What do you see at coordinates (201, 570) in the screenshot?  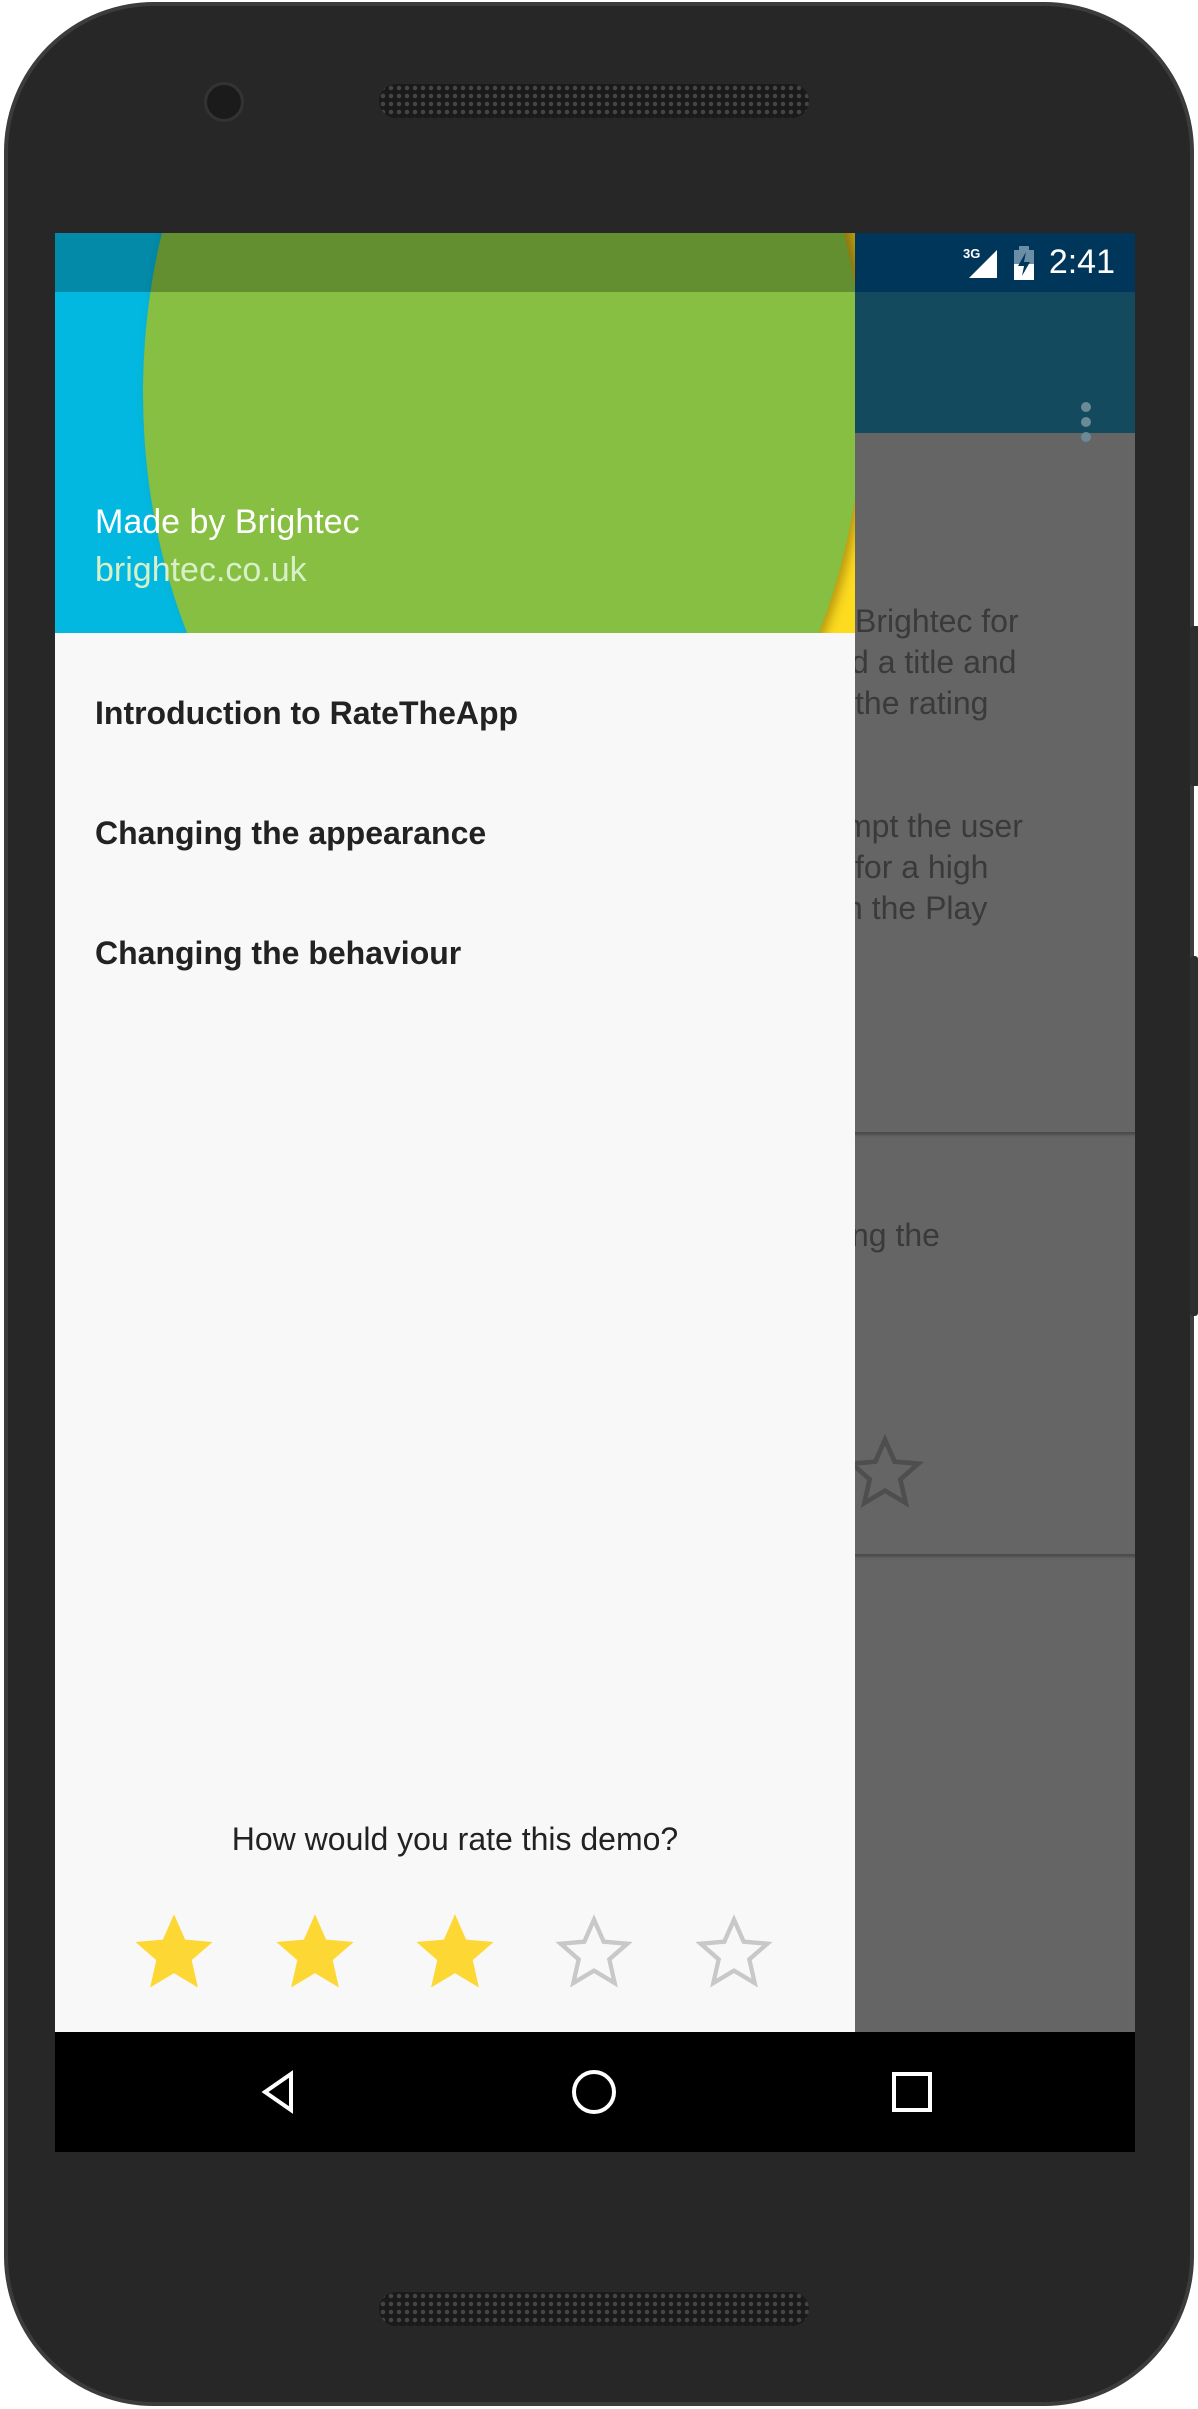 I see `header-link: brightec.co.uk` at bounding box center [201, 570].